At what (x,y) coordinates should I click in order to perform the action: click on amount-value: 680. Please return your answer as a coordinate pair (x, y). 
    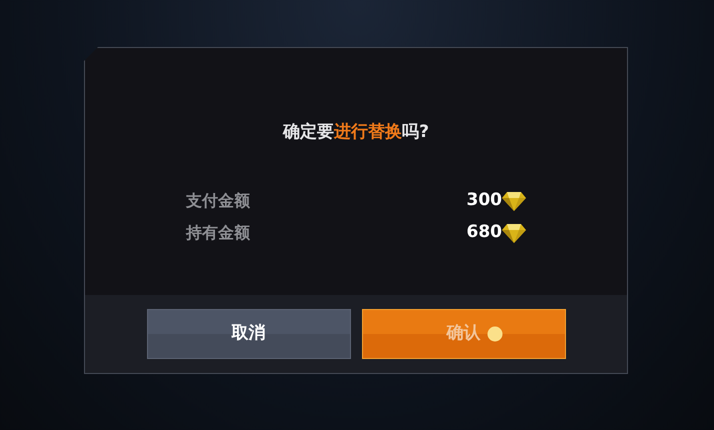
    Looking at the image, I should click on (484, 232).